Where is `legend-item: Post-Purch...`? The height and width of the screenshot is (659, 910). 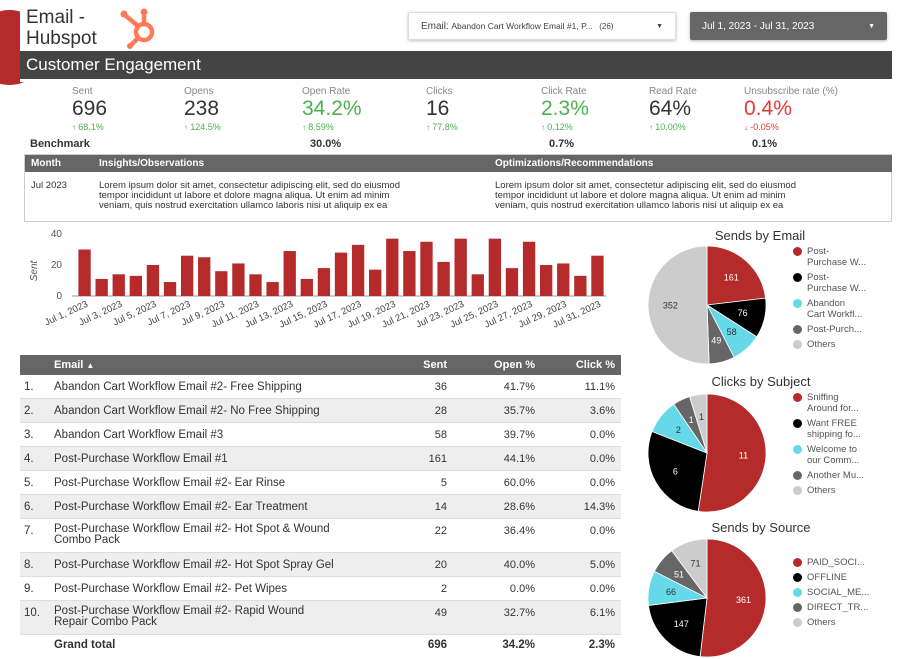 legend-item: Post-Purch... is located at coordinates (829, 329).